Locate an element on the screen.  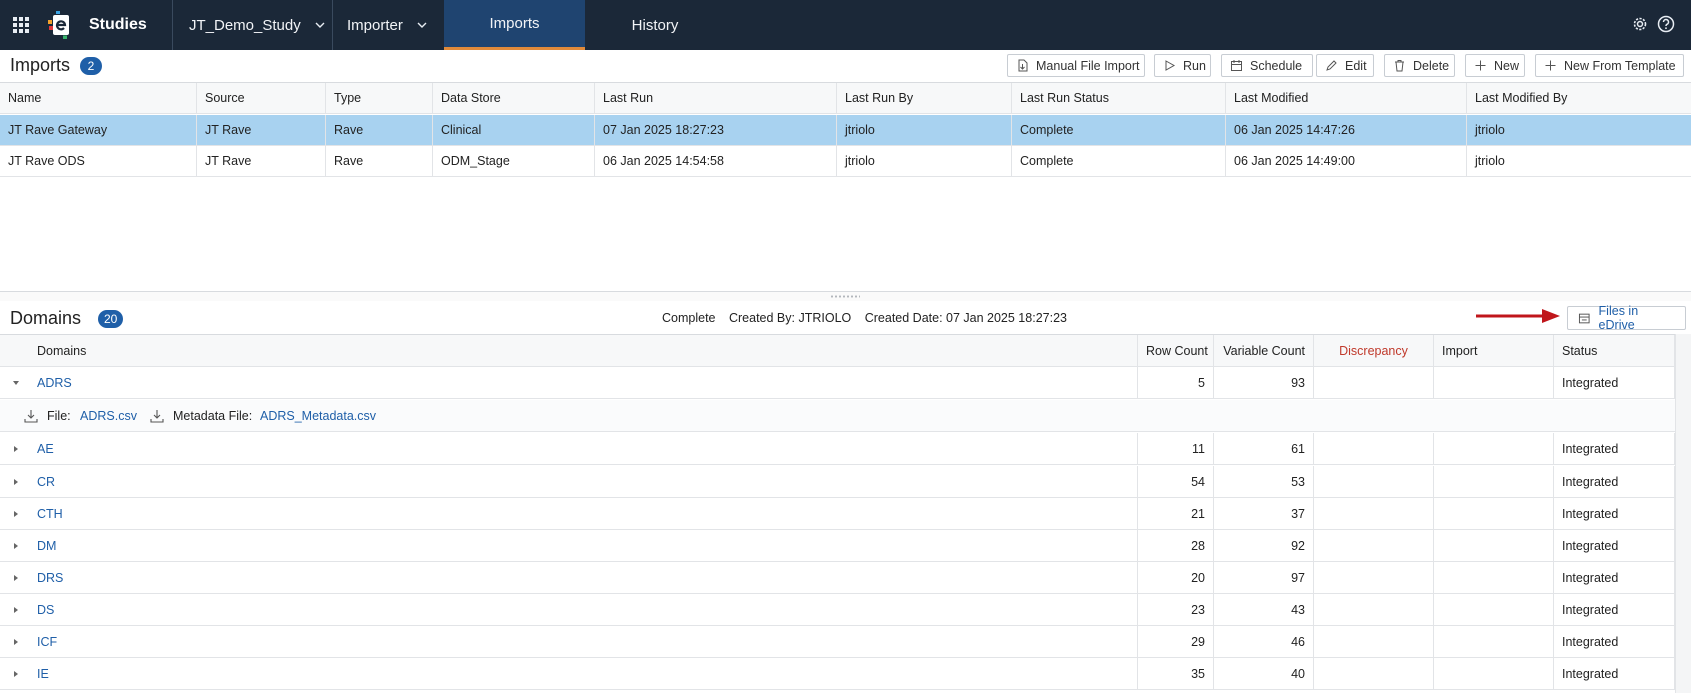
metadata-file-link: ADRS_Metadata.csv is located at coordinates (318, 416).